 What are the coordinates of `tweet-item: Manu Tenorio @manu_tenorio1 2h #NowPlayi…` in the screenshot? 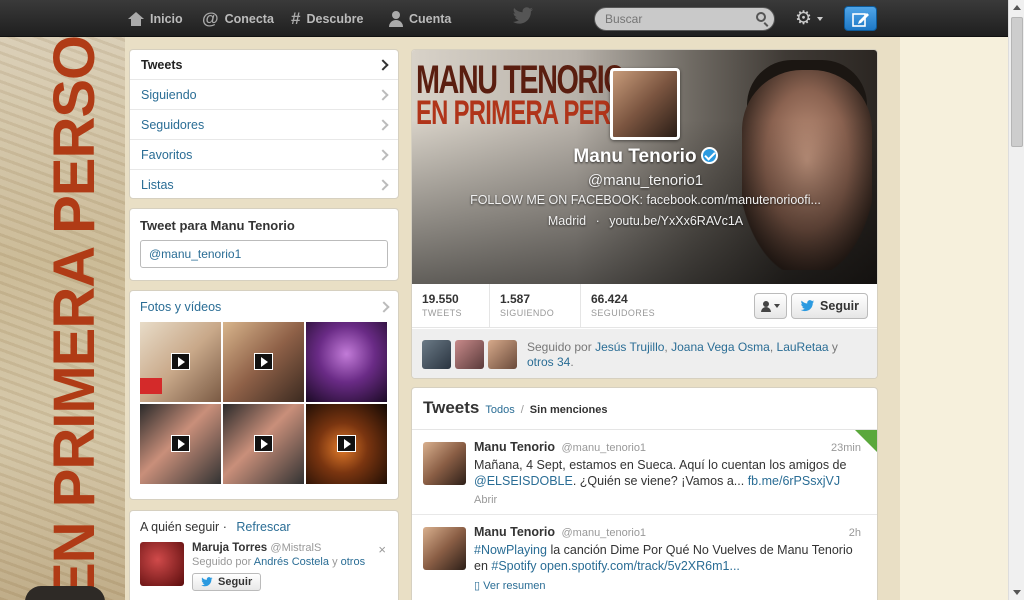 It's located at (644, 557).